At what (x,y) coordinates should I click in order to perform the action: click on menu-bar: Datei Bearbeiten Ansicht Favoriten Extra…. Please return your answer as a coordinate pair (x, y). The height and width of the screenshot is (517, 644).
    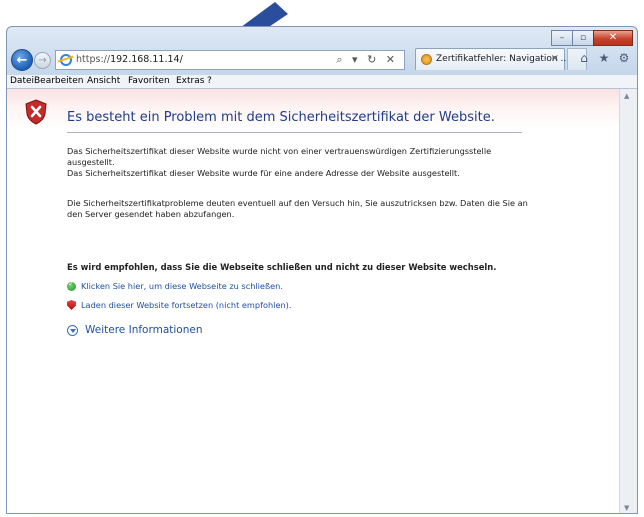
    Looking at the image, I should click on (322, 82).